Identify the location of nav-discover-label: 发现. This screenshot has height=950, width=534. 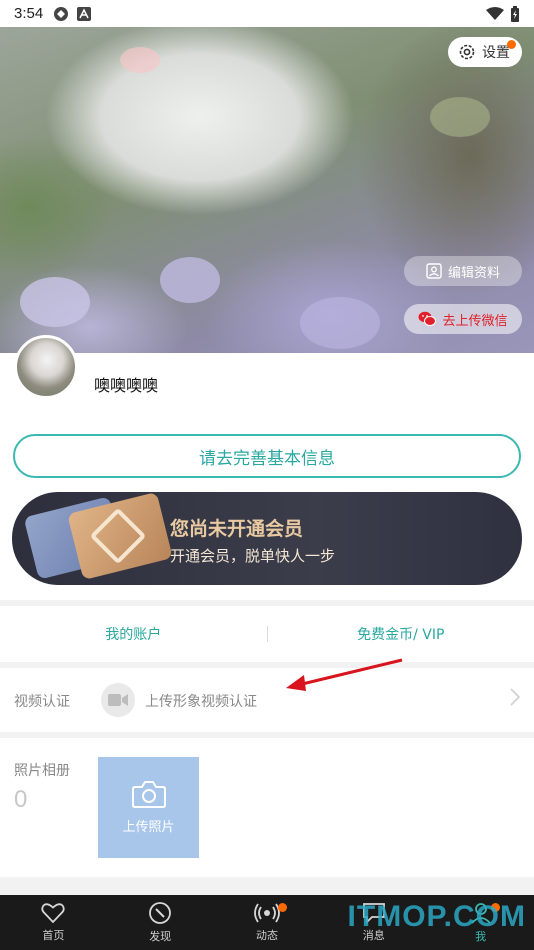
(160, 936).